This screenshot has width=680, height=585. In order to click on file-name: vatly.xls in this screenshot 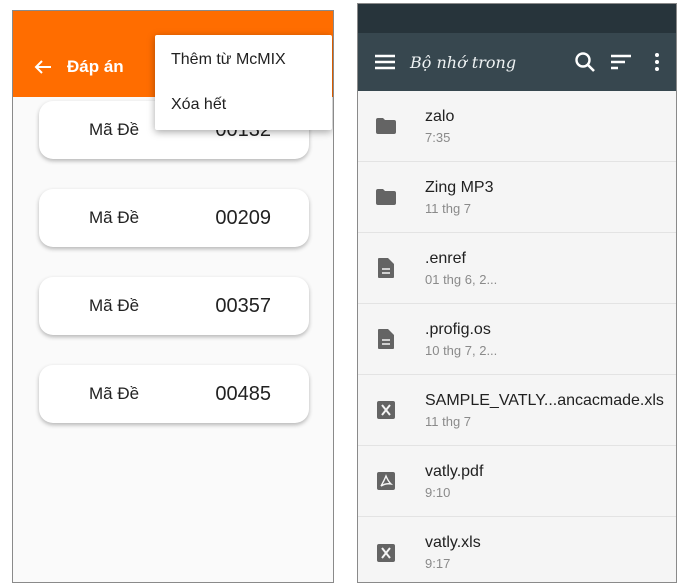, I will do `click(453, 542)`.